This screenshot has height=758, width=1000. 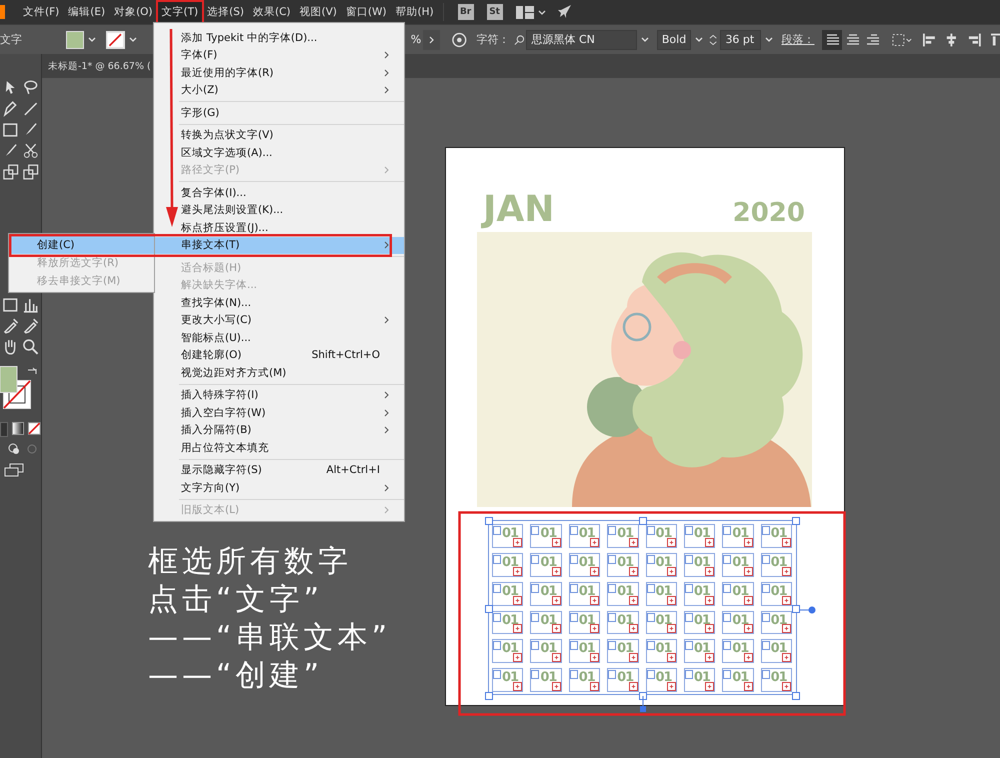 I want to click on menu-bar-item: 帮助(H), so click(x=415, y=12).